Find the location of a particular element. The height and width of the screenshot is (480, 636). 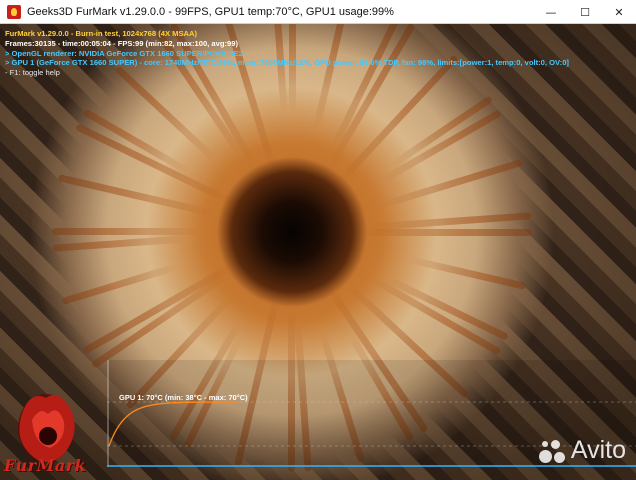

avito-watermark-text: Avito is located at coordinates (598, 450).